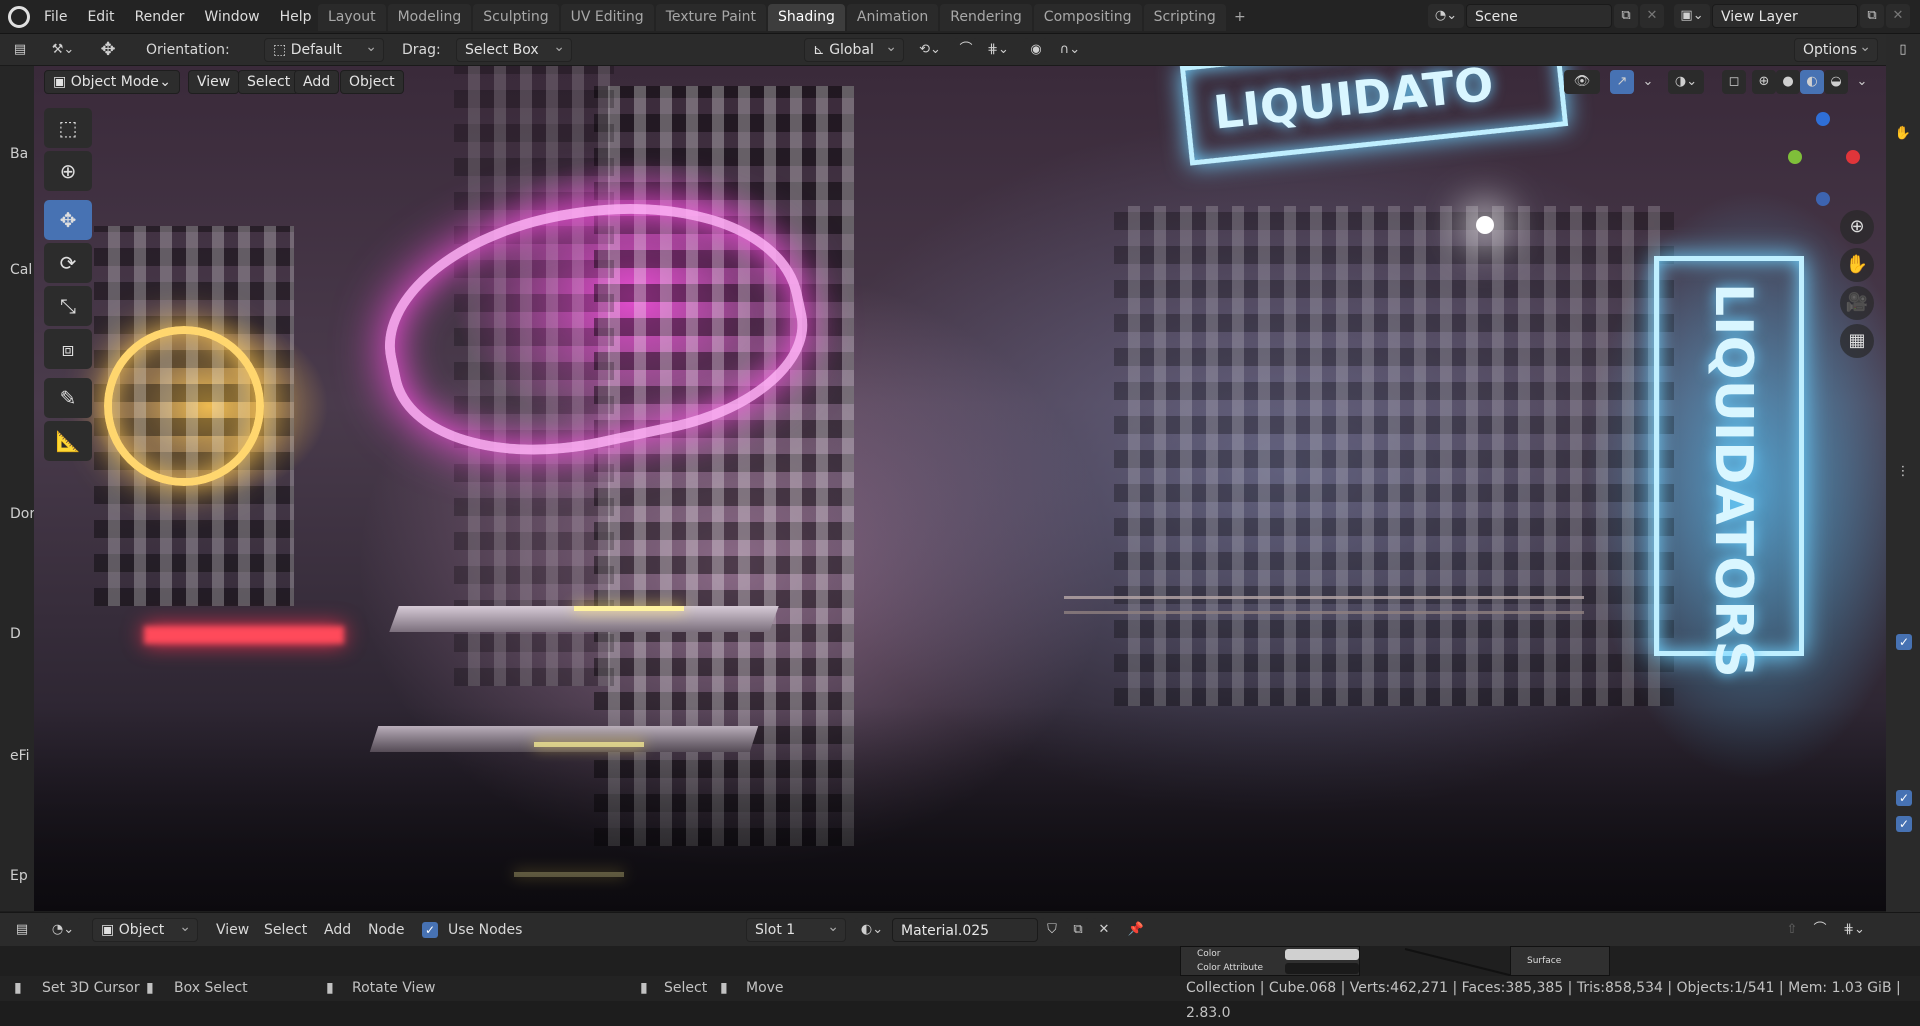 The image size is (1920, 1026). Describe the element at coordinates (429, 17) in the screenshot. I see `tab-modeling: Modeling` at that location.